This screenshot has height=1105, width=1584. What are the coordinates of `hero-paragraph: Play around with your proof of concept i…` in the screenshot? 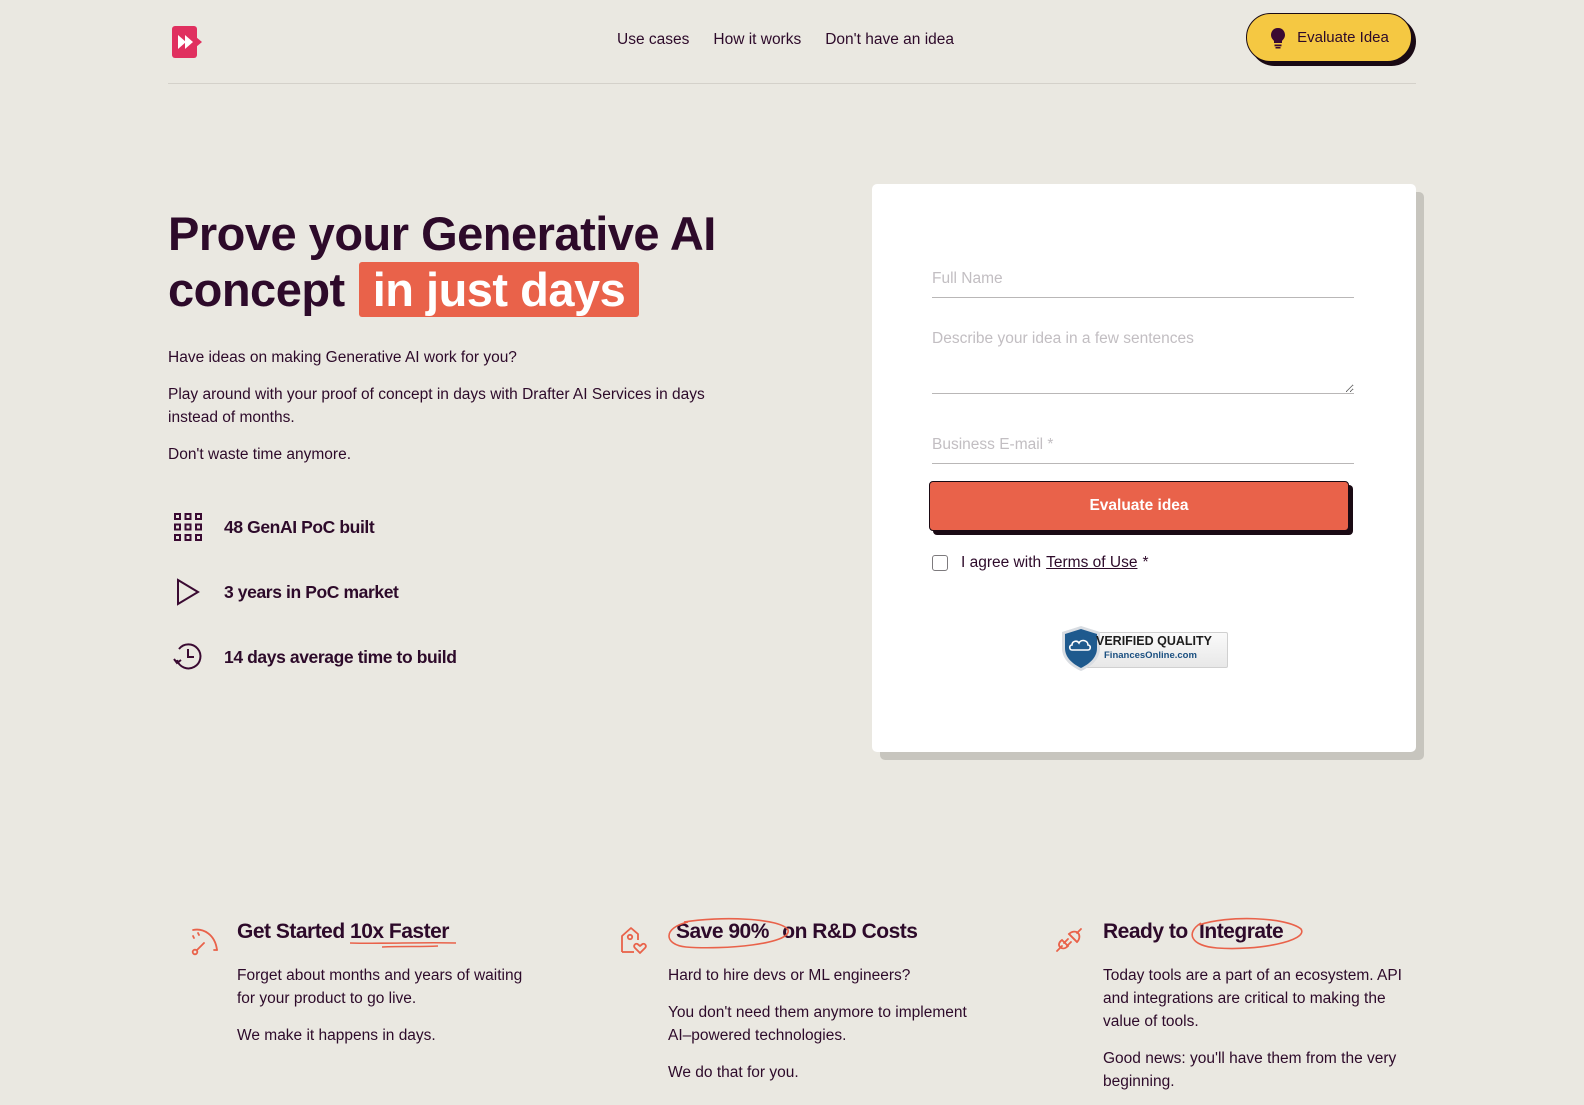 It's located at (436, 406).